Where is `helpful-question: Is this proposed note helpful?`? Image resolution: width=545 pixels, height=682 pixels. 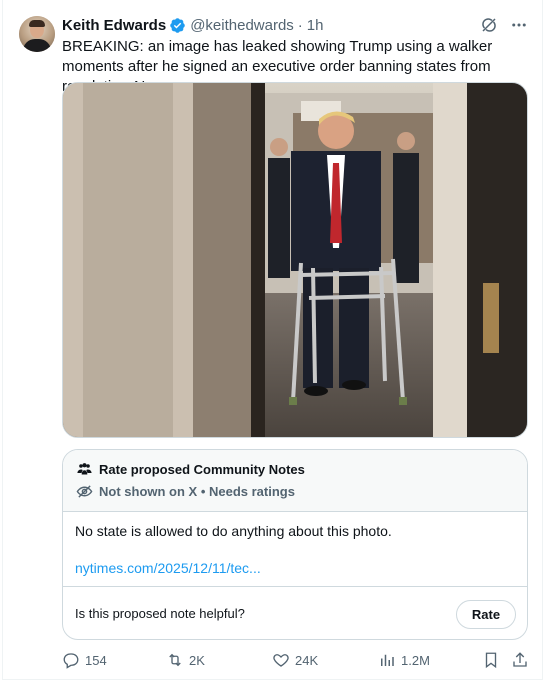
helpful-question: Is this proposed note helpful? is located at coordinates (160, 613).